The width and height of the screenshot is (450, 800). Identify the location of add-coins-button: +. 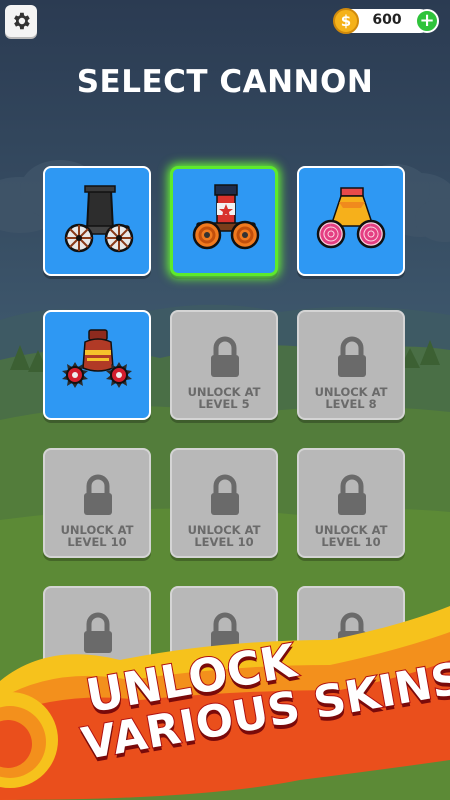
(427, 21).